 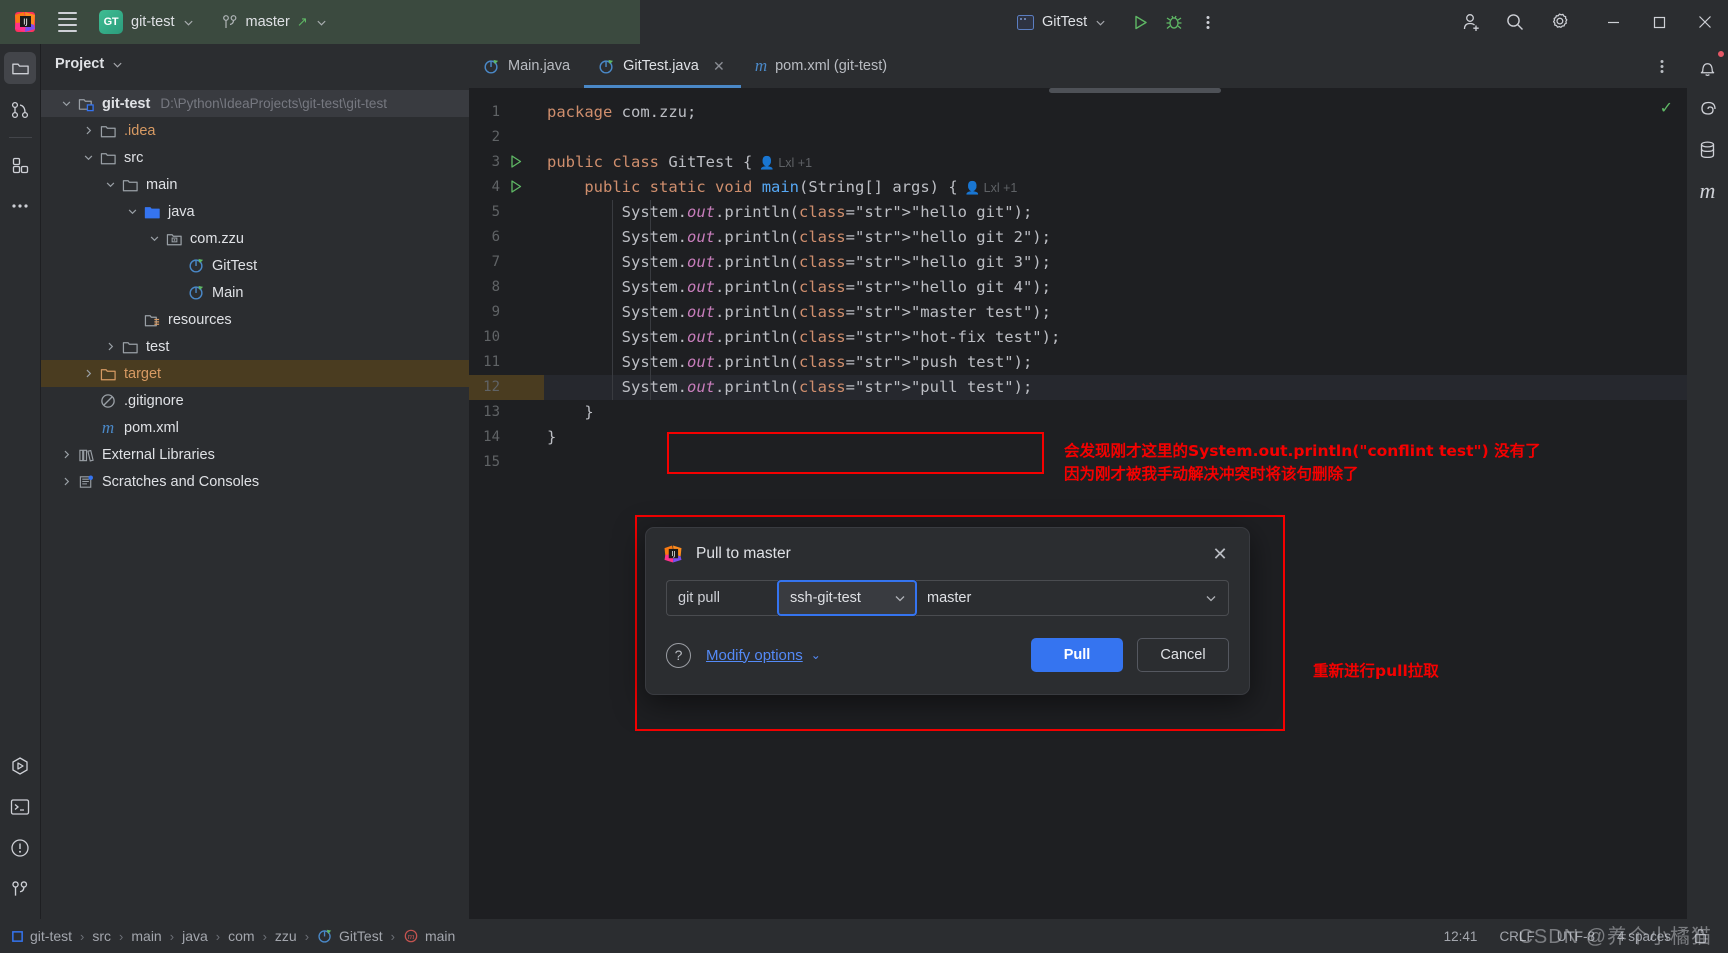 I want to click on tree-node-resources: resources, so click(x=255, y=319).